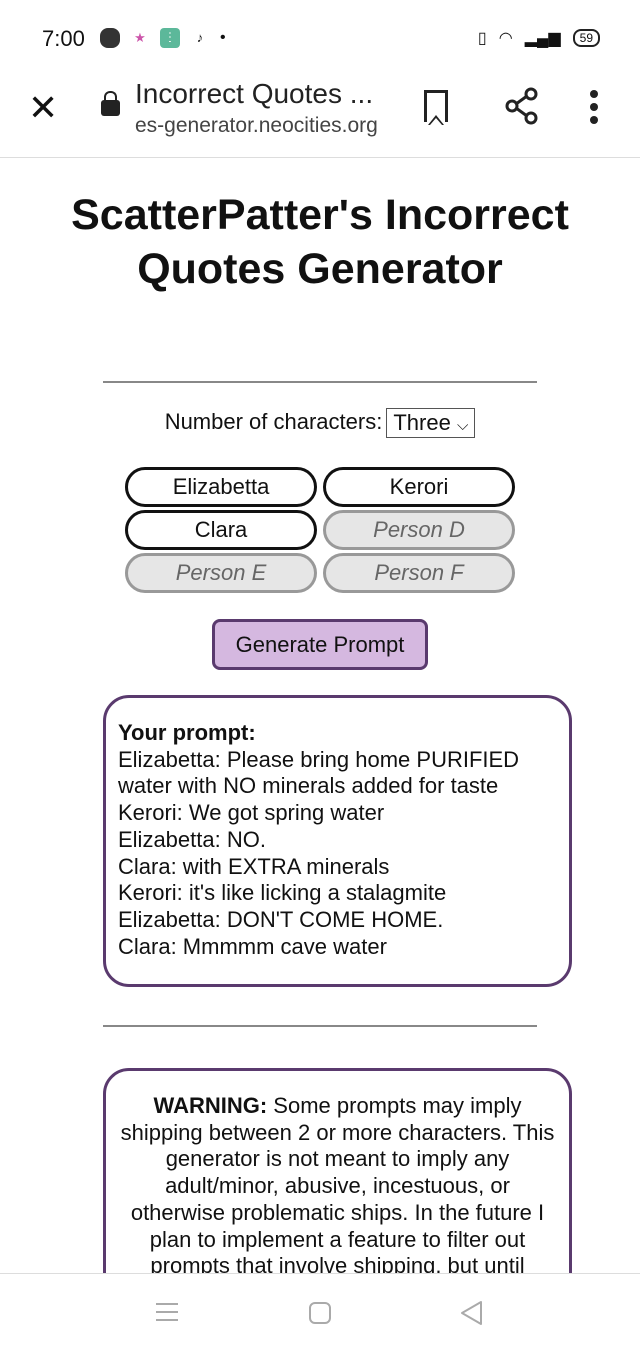 This screenshot has width=640, height=1351. Describe the element at coordinates (419, 573) in the screenshot. I see `character-input-6: Person F` at that location.